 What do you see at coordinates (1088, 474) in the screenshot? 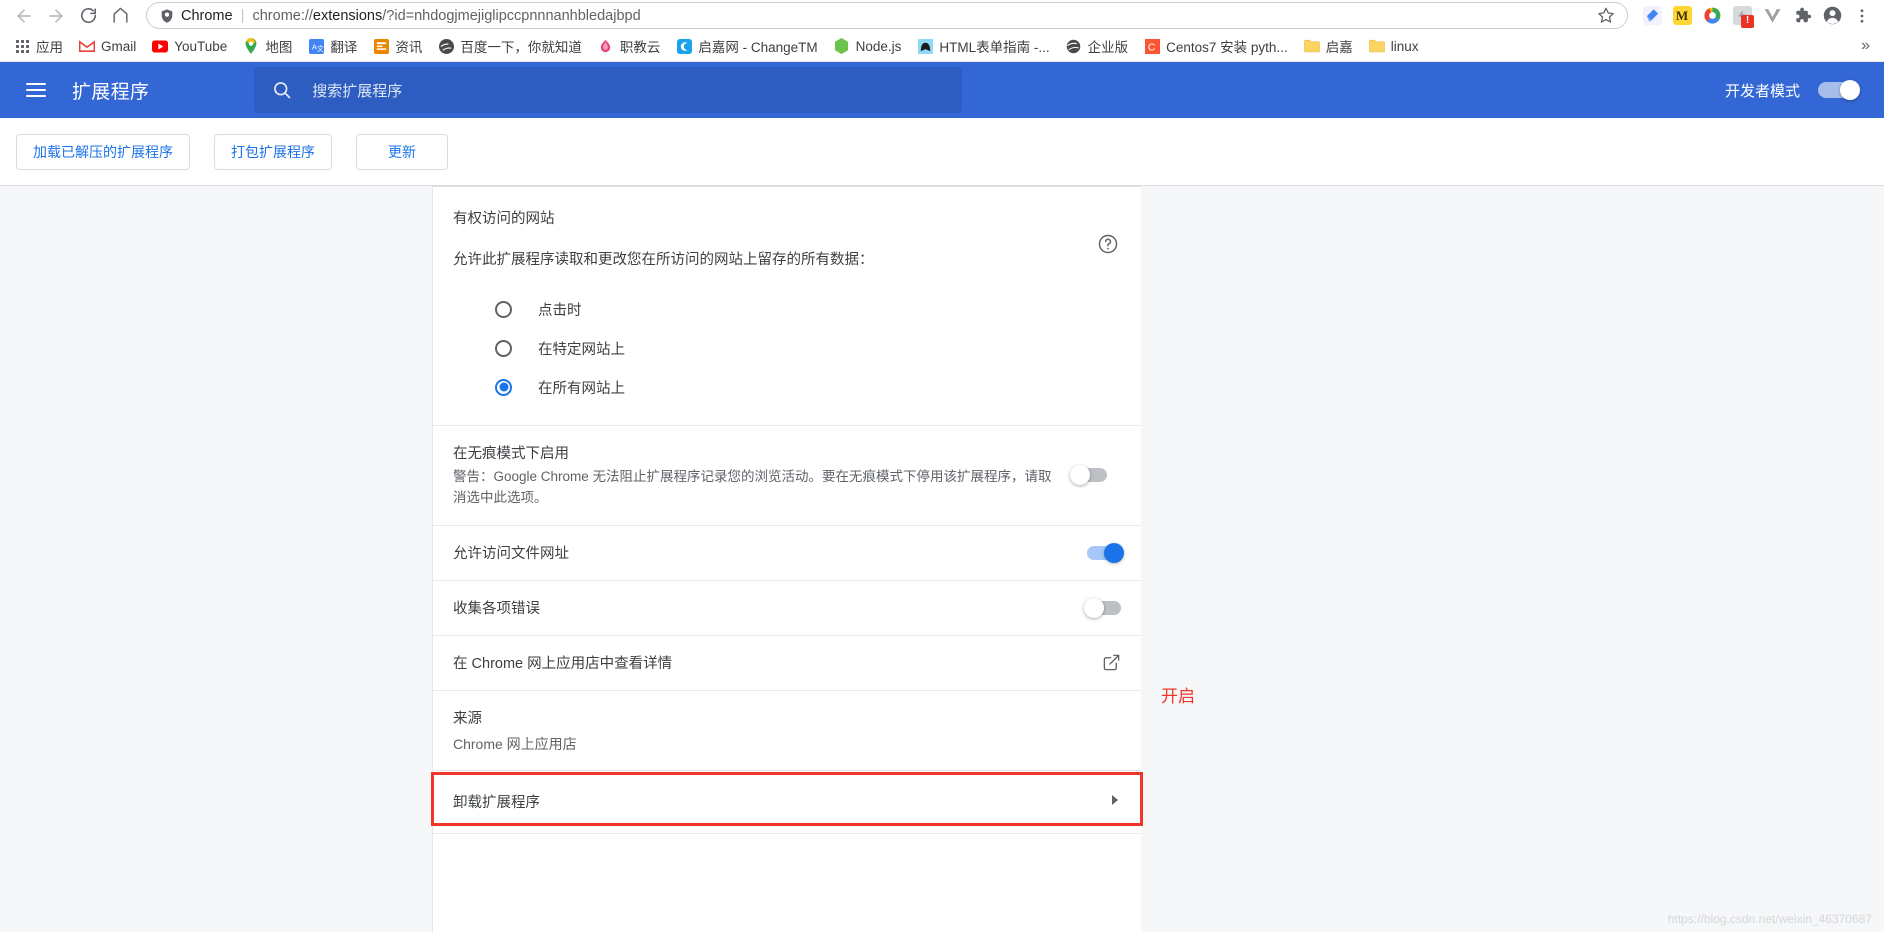
I see `incognito-toggle` at bounding box center [1088, 474].